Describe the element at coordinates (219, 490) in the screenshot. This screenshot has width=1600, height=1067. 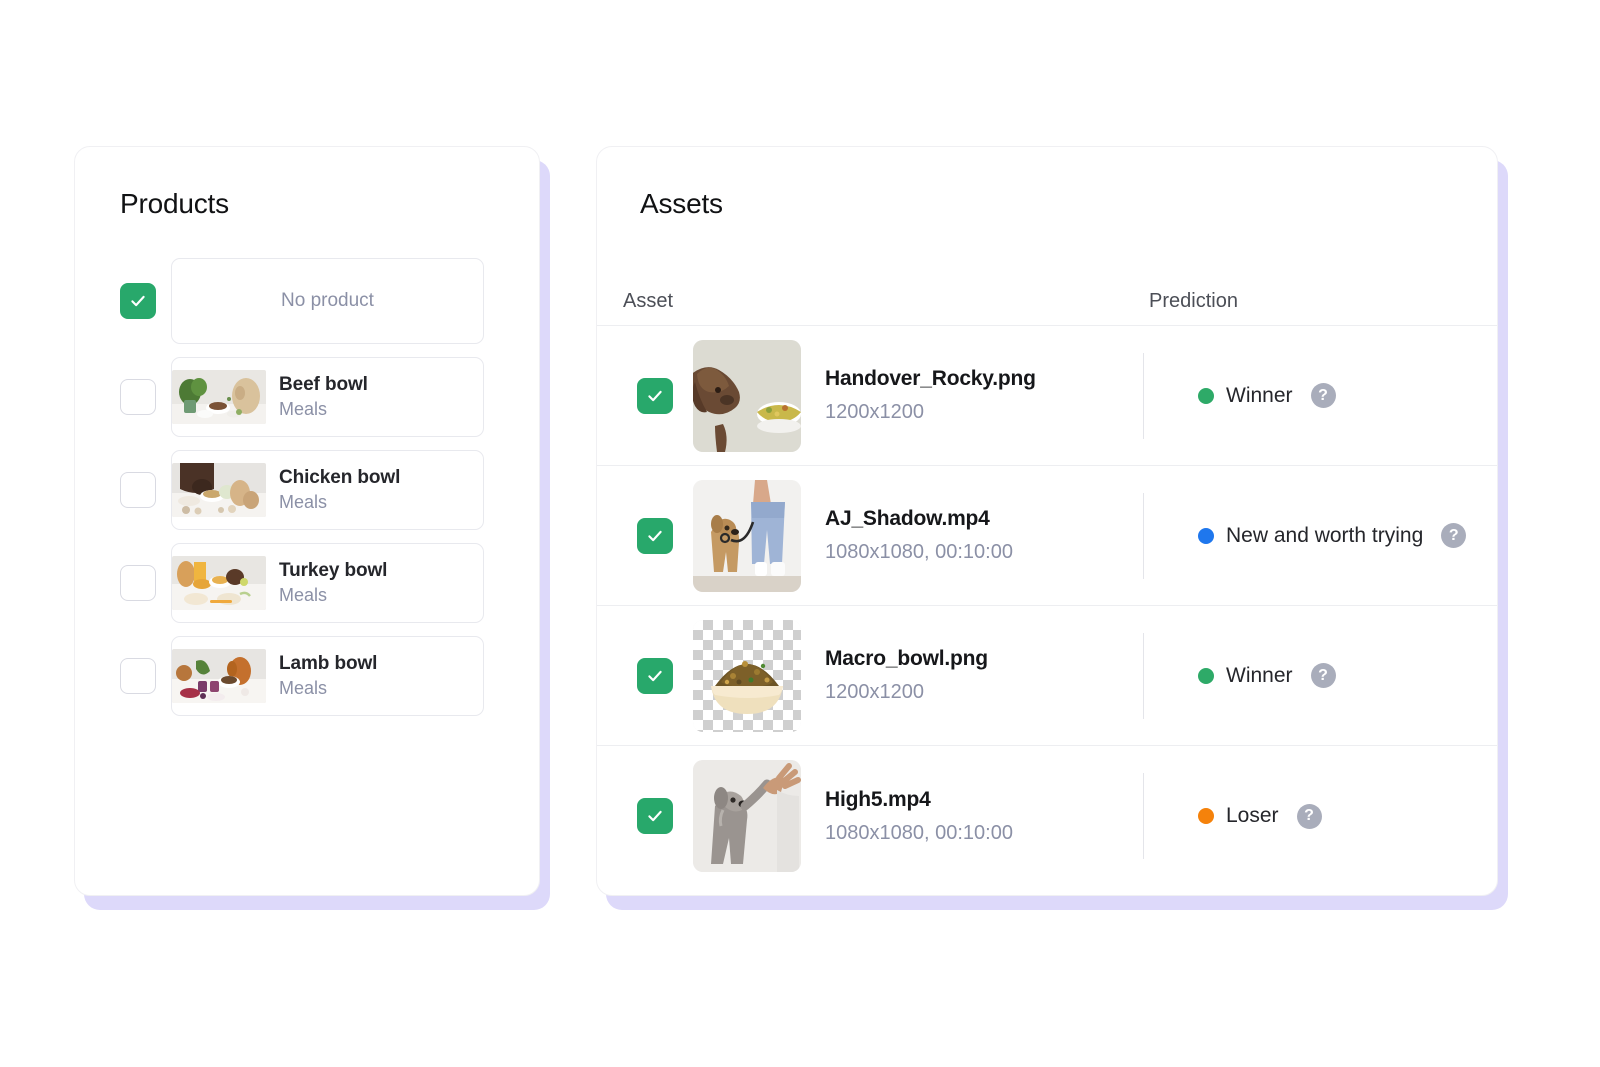
I see `chicken-bowl-thumbnail` at that location.